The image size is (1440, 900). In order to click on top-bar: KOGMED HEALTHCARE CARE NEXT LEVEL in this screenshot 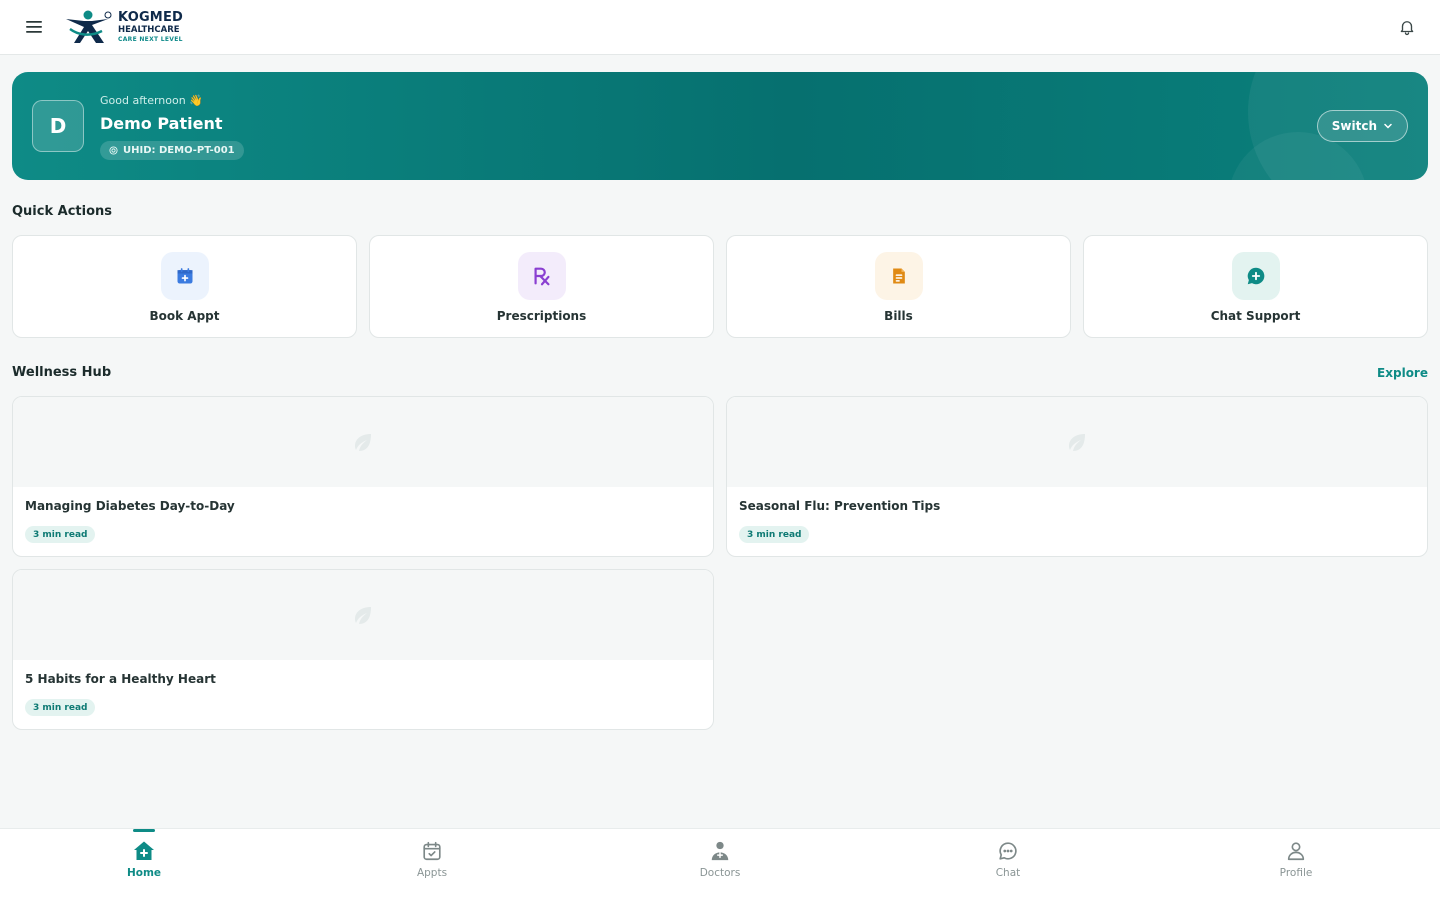, I will do `click(720, 27)`.